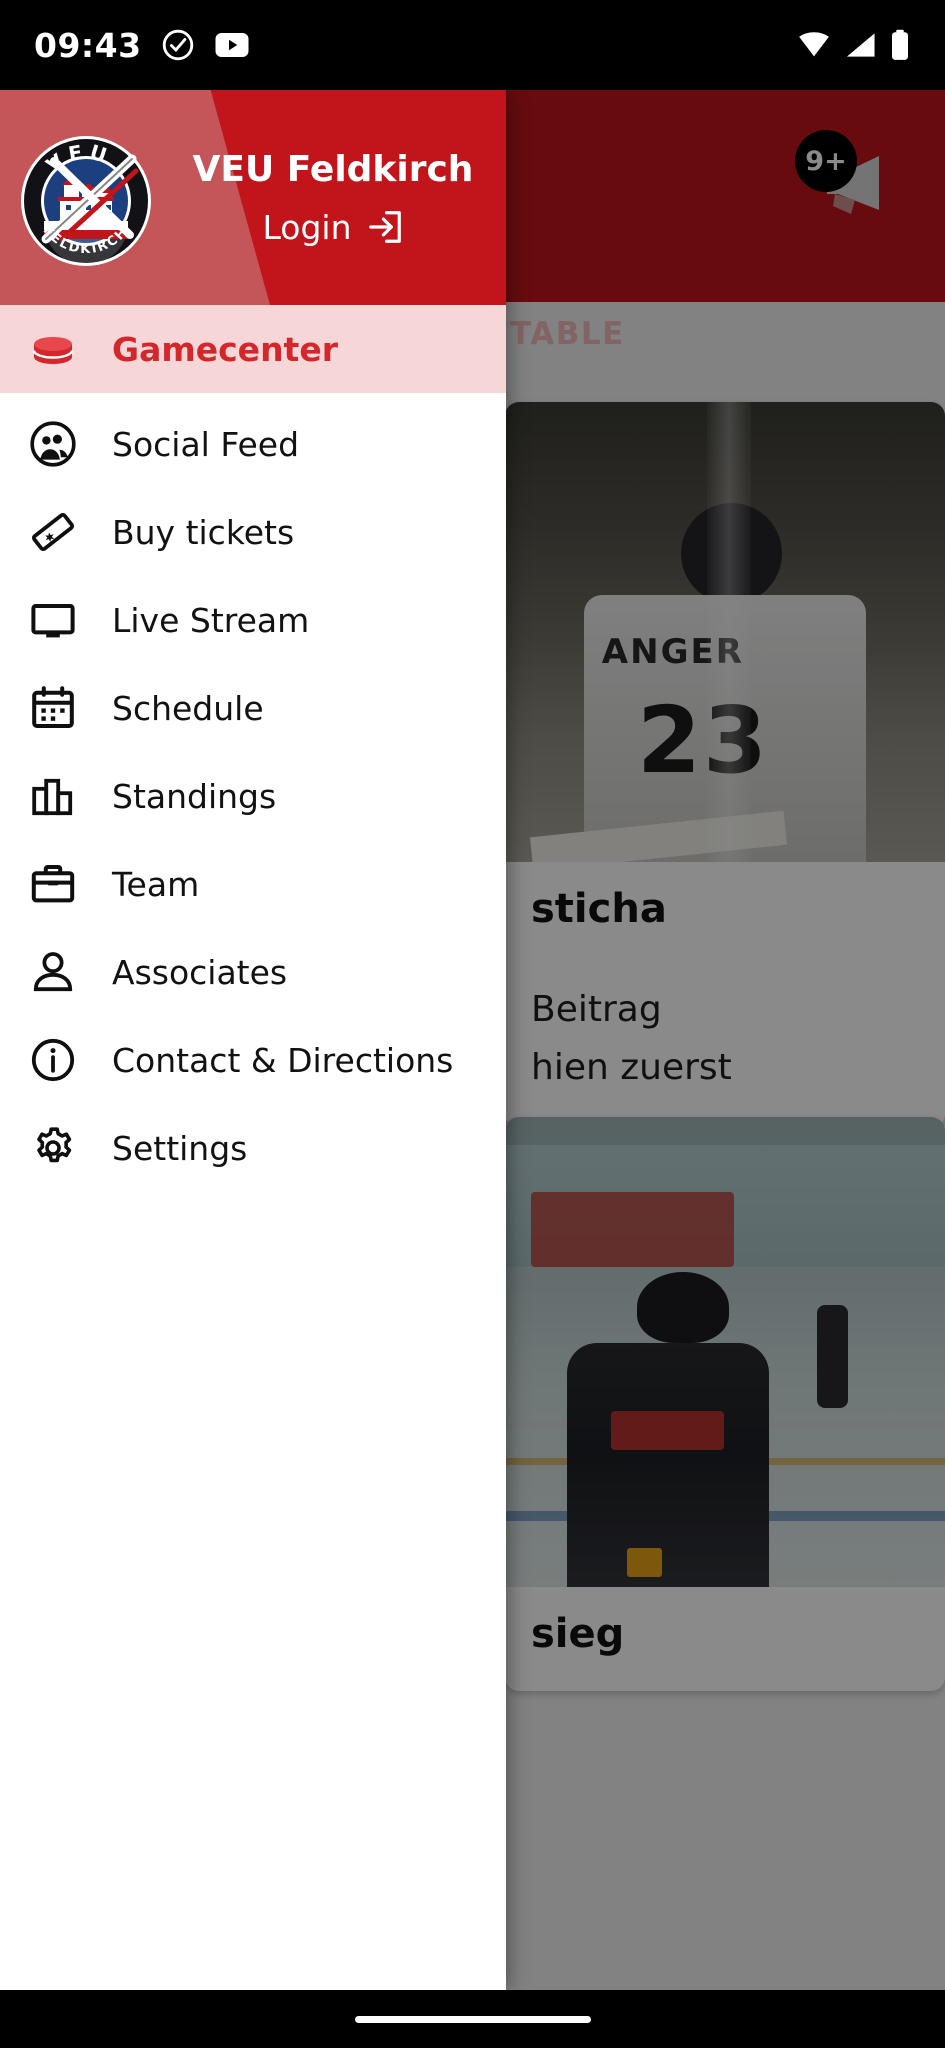 The image size is (945, 2048). I want to click on menu-spacer, so click(253, 396).